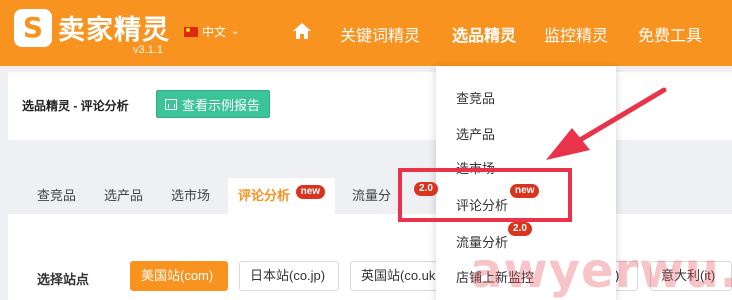 The height and width of the screenshot is (300, 732). I want to click on tab-competitor: 查竞品, so click(56, 196).